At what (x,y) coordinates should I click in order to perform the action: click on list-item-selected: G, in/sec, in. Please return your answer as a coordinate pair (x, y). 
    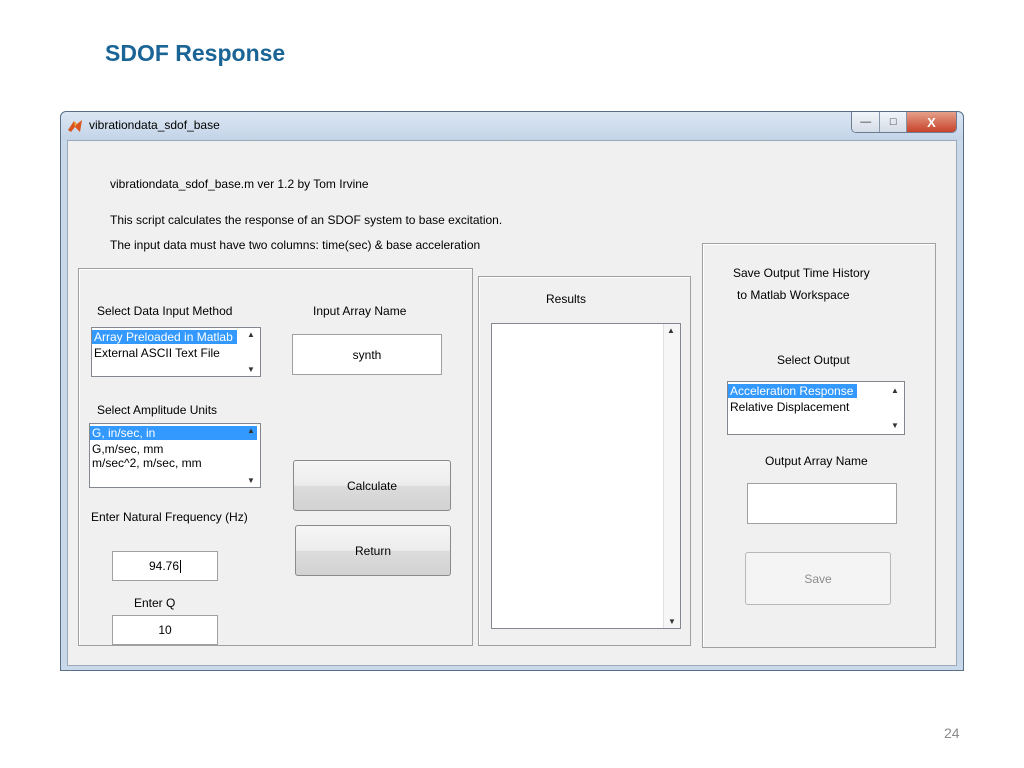
    Looking at the image, I should click on (174, 433).